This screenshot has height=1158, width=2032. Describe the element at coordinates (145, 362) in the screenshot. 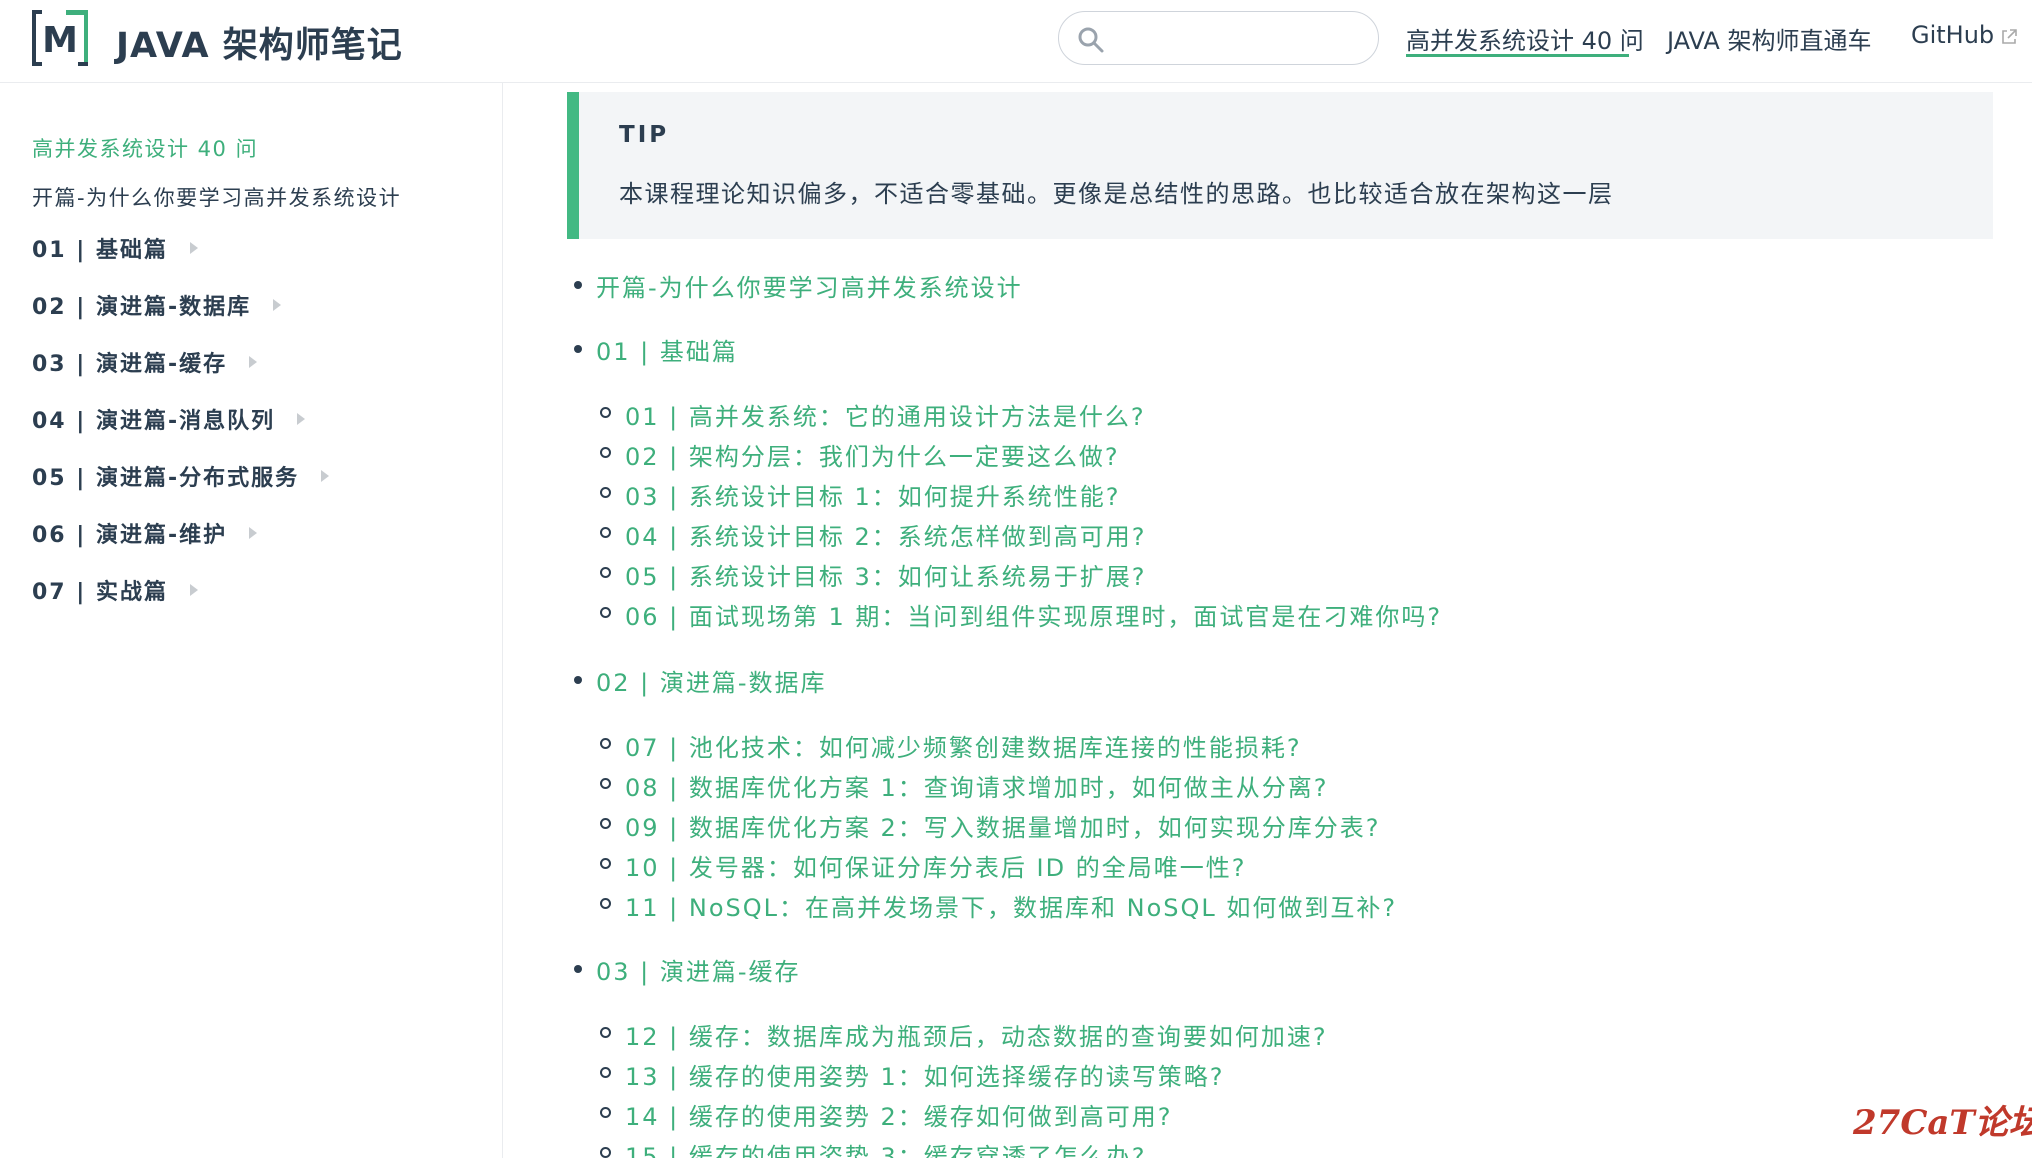

I see `sidebar-group-cache: 03 | 演进篇-缓存` at that location.